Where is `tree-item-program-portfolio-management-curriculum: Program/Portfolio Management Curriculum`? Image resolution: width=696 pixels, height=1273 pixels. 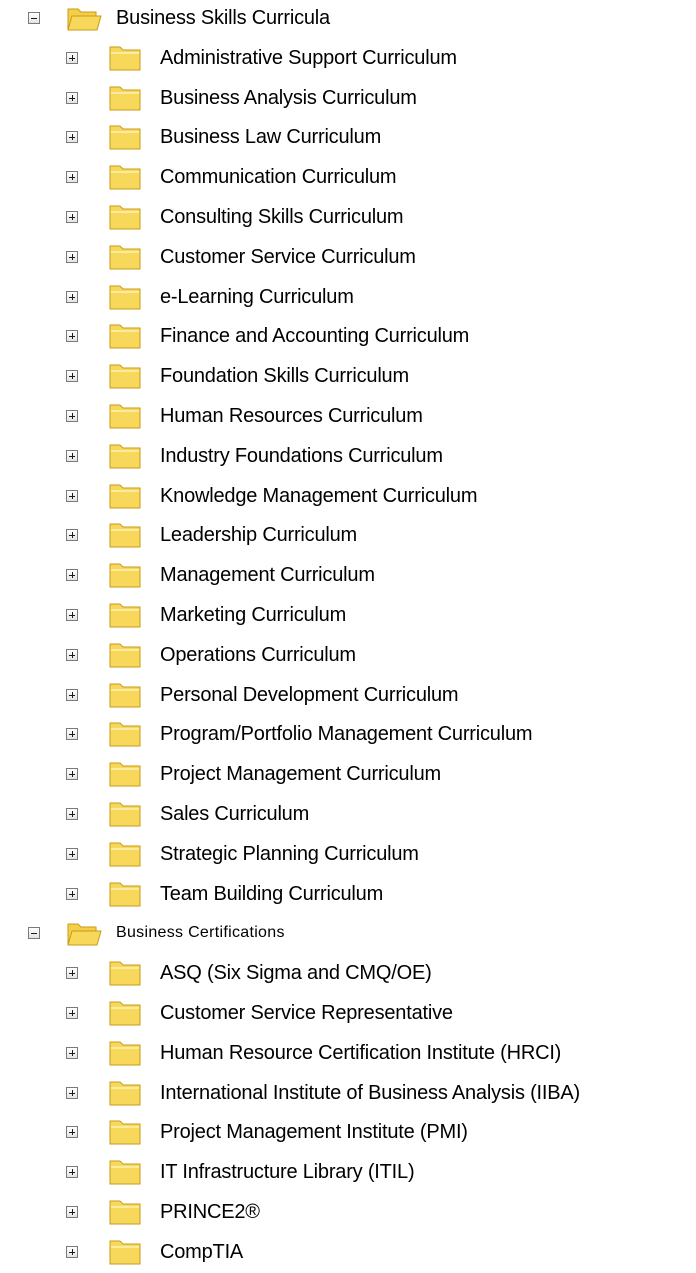 tree-item-program-portfolio-management-curriculum: Program/Portfolio Management Curriculum is located at coordinates (348, 734).